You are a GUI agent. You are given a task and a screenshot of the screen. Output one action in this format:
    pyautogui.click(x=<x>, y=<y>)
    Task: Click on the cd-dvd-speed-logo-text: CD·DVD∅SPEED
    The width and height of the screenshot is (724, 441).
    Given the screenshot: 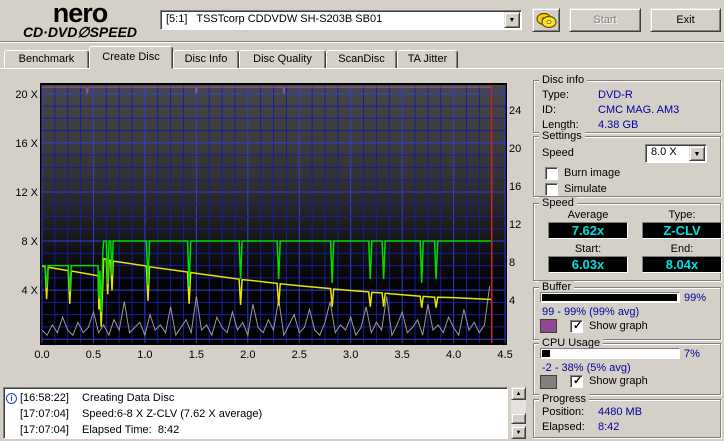 What is the action you would take?
    pyautogui.click(x=80, y=32)
    